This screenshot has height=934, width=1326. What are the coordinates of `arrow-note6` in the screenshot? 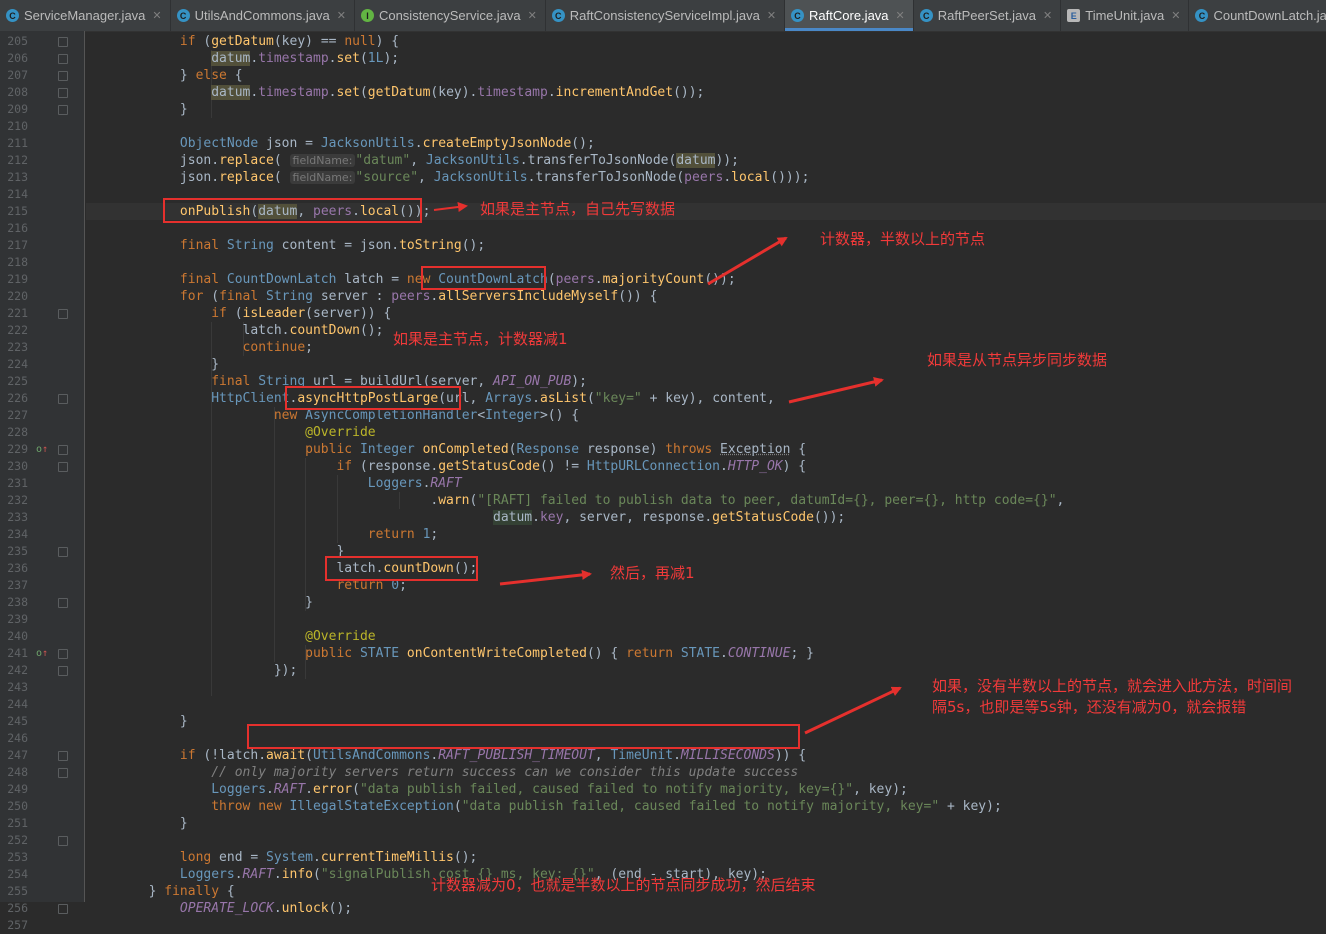 It's located at (853, 710).